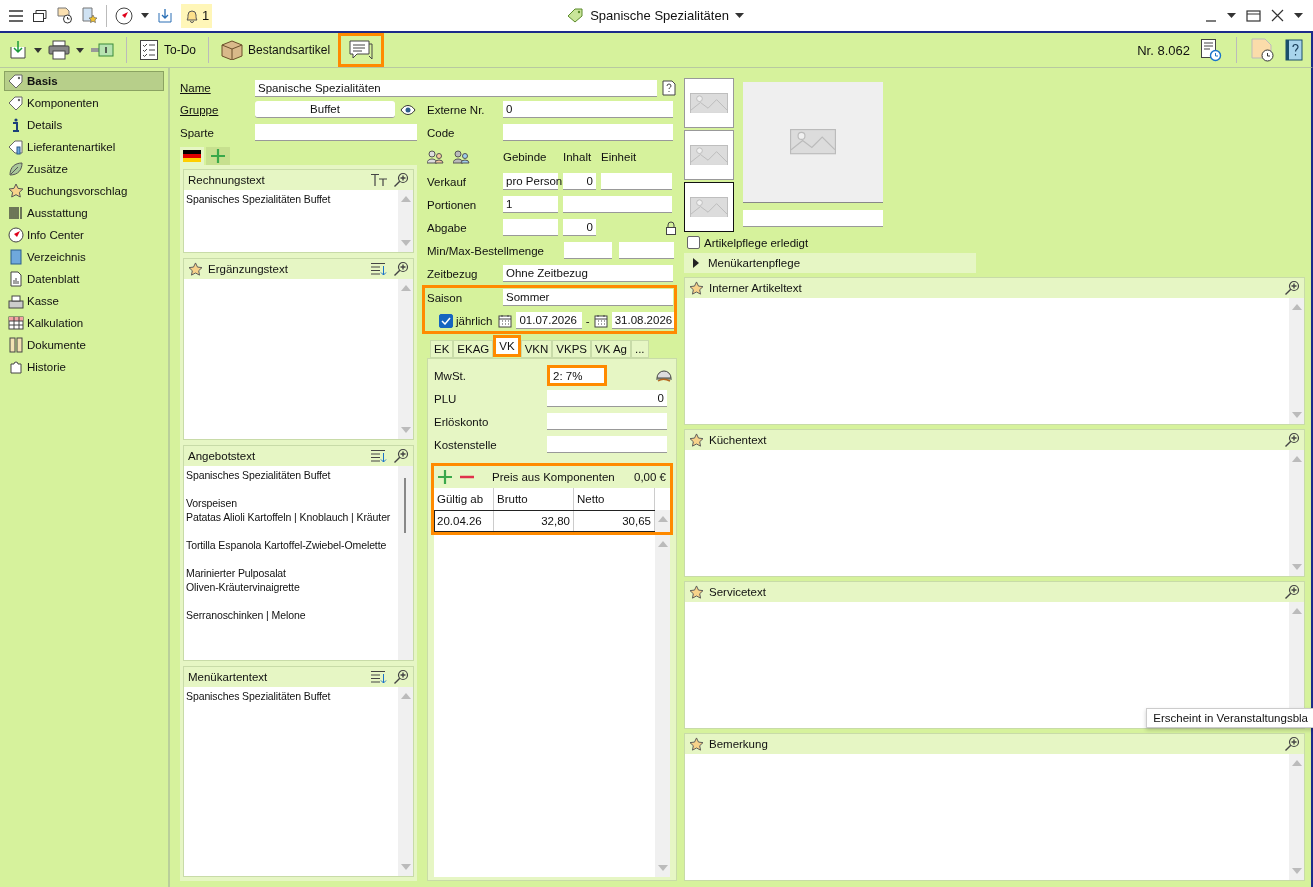 The height and width of the screenshot is (887, 1313). Describe the element at coordinates (276, 50) in the screenshot. I see `stock-article-button: Bestandsartikel` at that location.